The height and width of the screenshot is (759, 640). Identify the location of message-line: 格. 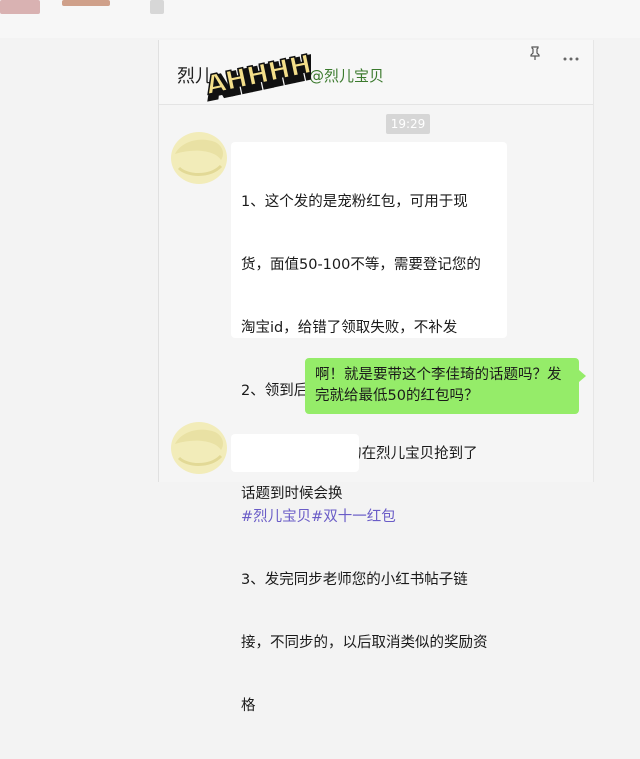
(248, 706).